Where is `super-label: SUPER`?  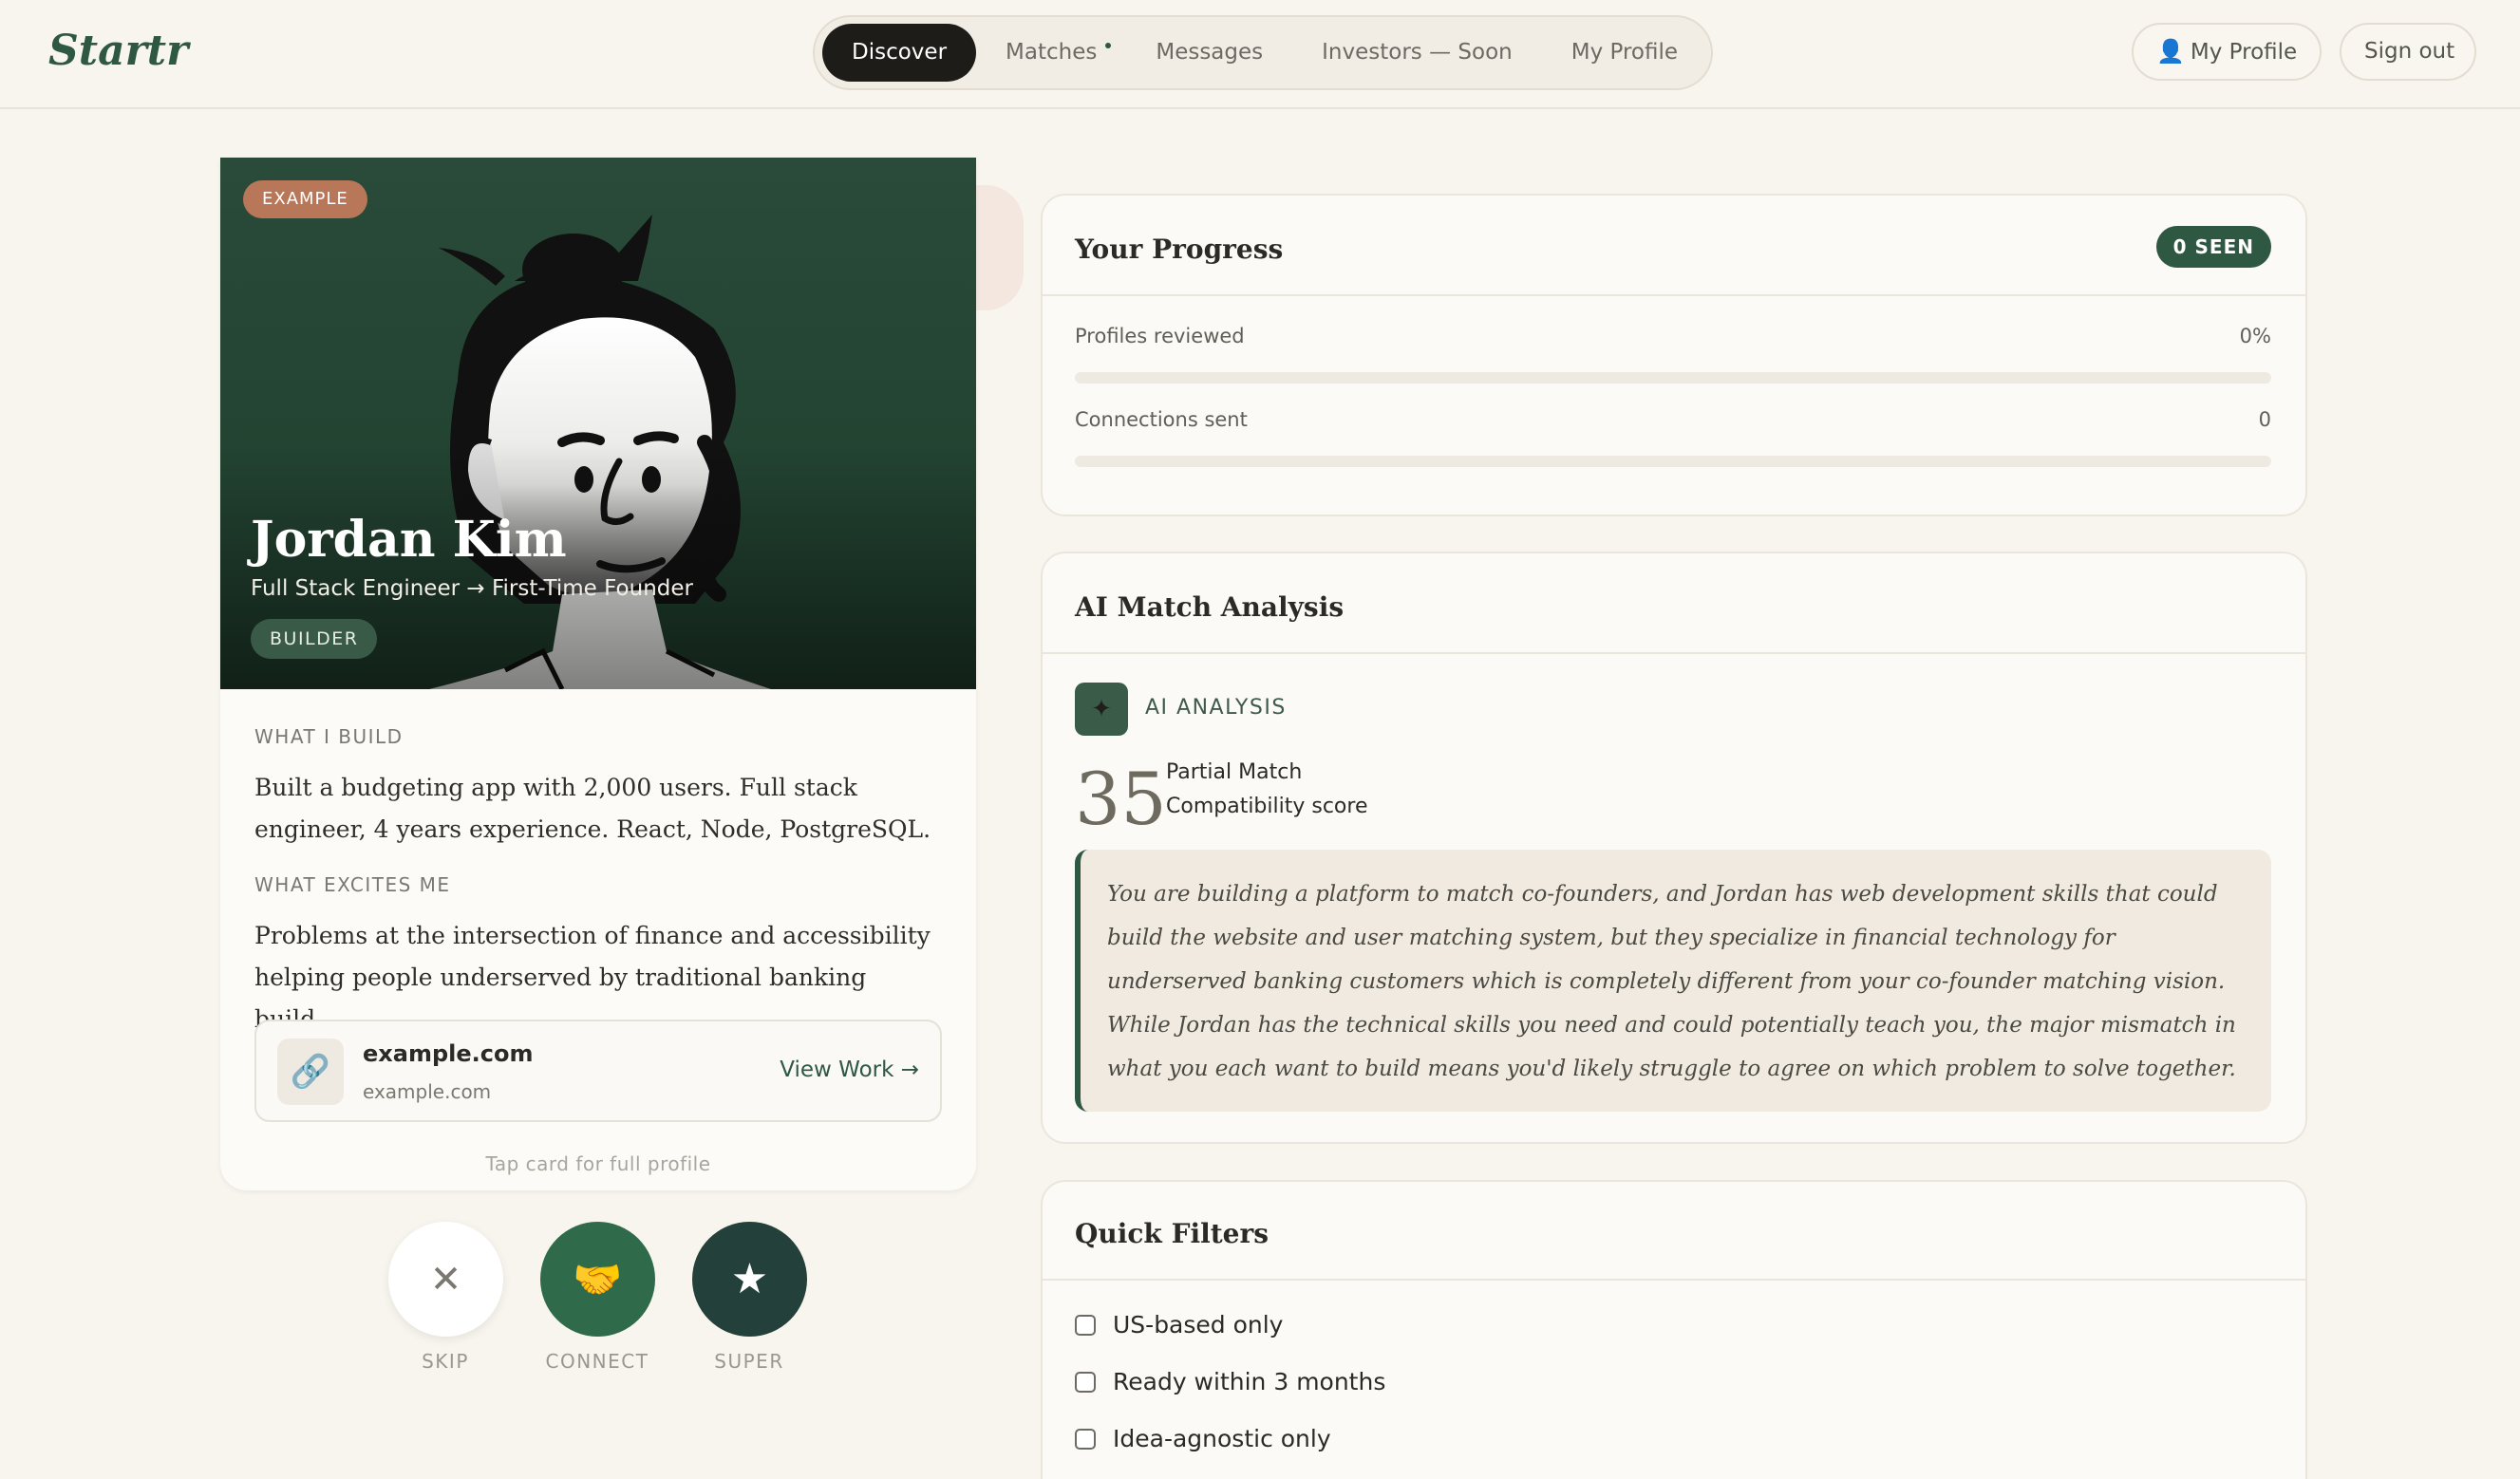 super-label: SUPER is located at coordinates (749, 1361).